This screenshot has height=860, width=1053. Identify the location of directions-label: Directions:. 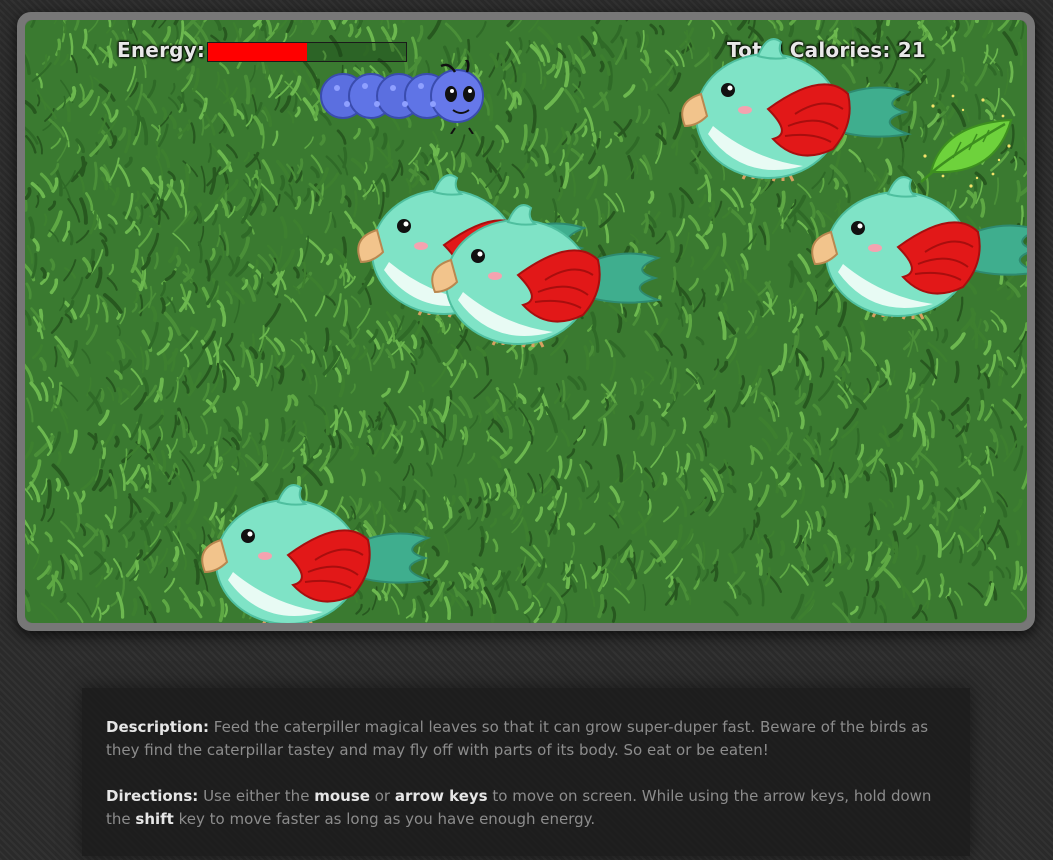
(152, 796).